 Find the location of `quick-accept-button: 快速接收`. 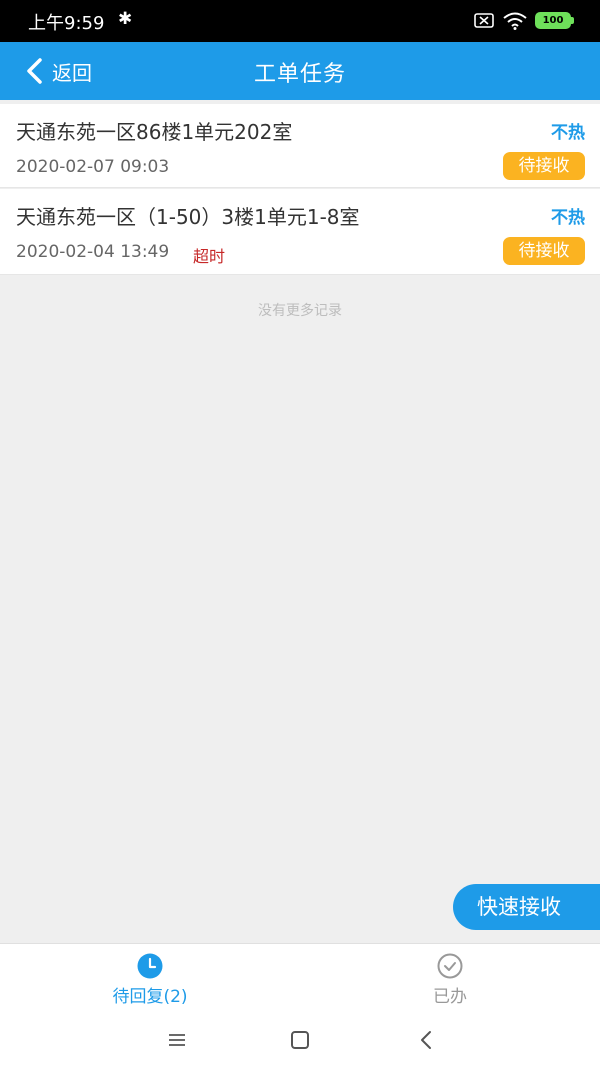

quick-accept-button: 快速接收 is located at coordinates (526, 907).